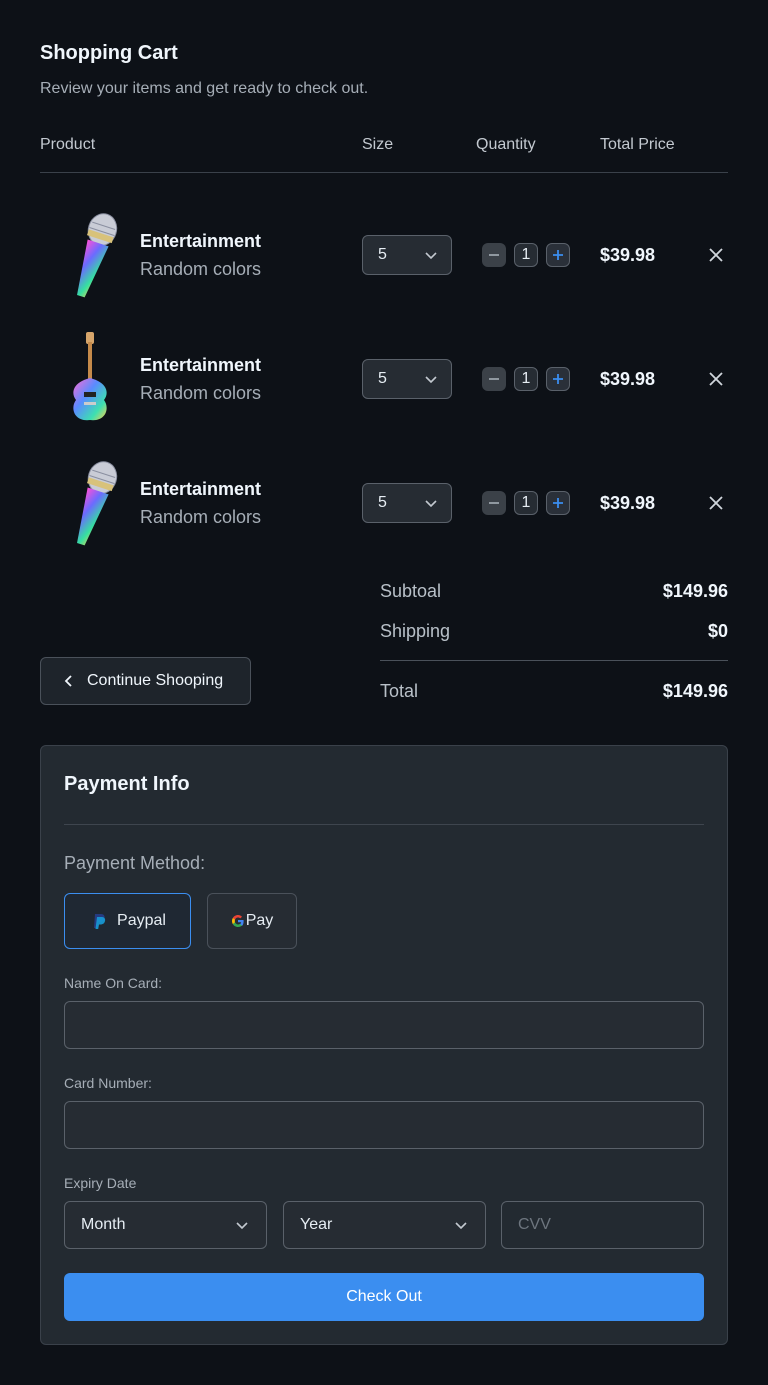 The image size is (768, 1385). I want to click on subtotal-label: Subtoal, so click(411, 591).